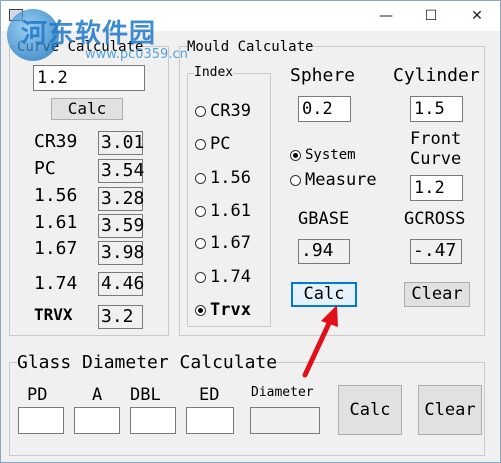 The height and width of the screenshot is (463, 501). I want to click on mould-calculate-title: Mould Calculate, so click(250, 47).